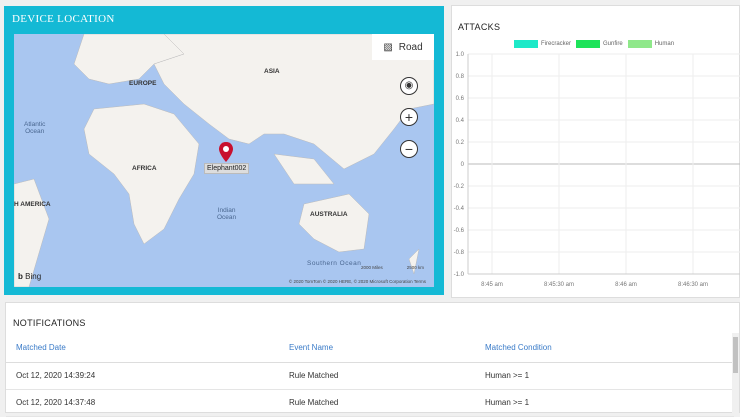 The width and height of the screenshot is (740, 417). I want to click on x-tick-label: 8:45:30 am, so click(559, 285).